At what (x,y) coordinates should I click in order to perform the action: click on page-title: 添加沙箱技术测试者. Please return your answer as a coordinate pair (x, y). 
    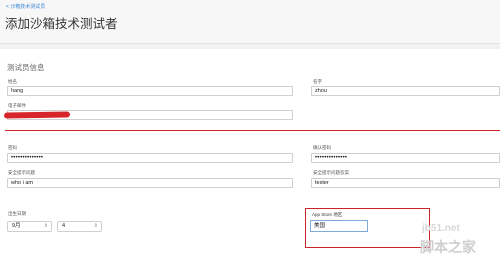
    Looking at the image, I should click on (61, 24).